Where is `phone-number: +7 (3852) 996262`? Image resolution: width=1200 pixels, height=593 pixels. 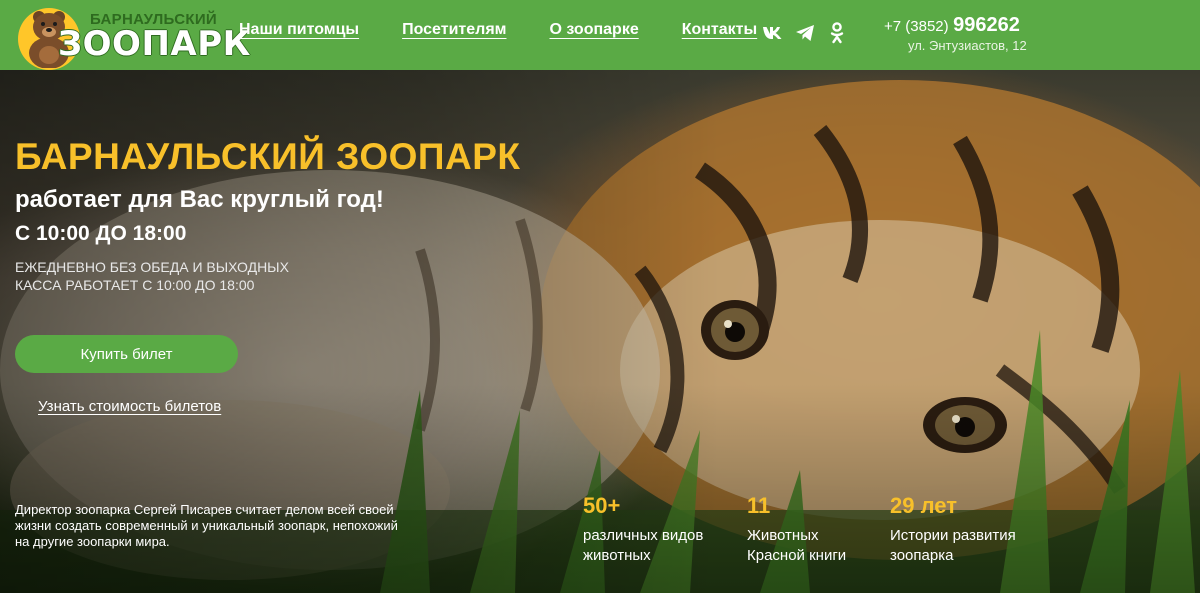
phone-number: +7 (3852) 996262 is located at coordinates (955, 25).